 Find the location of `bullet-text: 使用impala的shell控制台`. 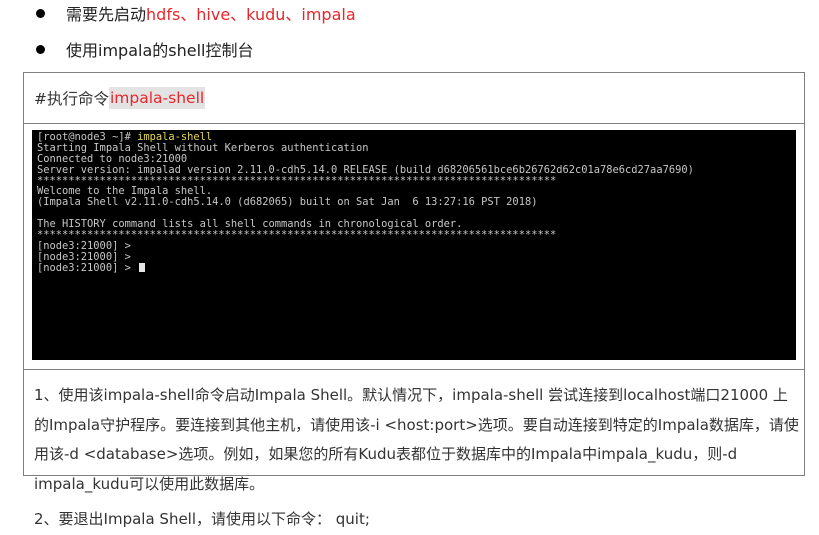

bullet-text: 使用impala的shell控制台 is located at coordinates (160, 50).